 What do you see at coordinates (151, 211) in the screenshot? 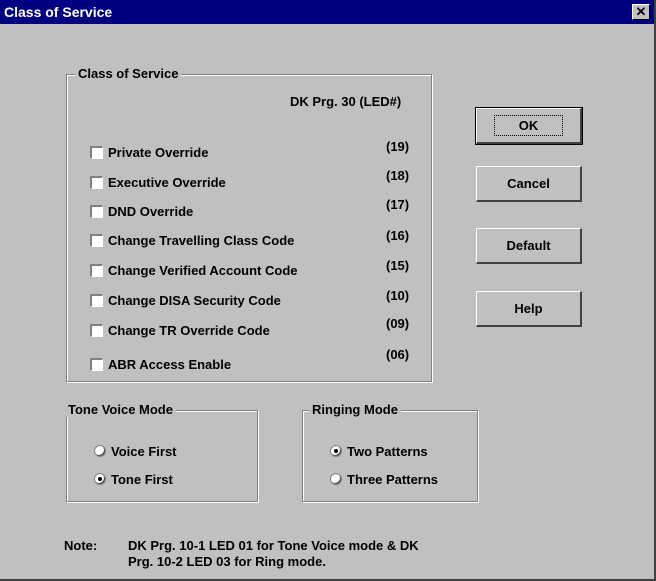
I see `checkbox-label: DND Override` at bounding box center [151, 211].